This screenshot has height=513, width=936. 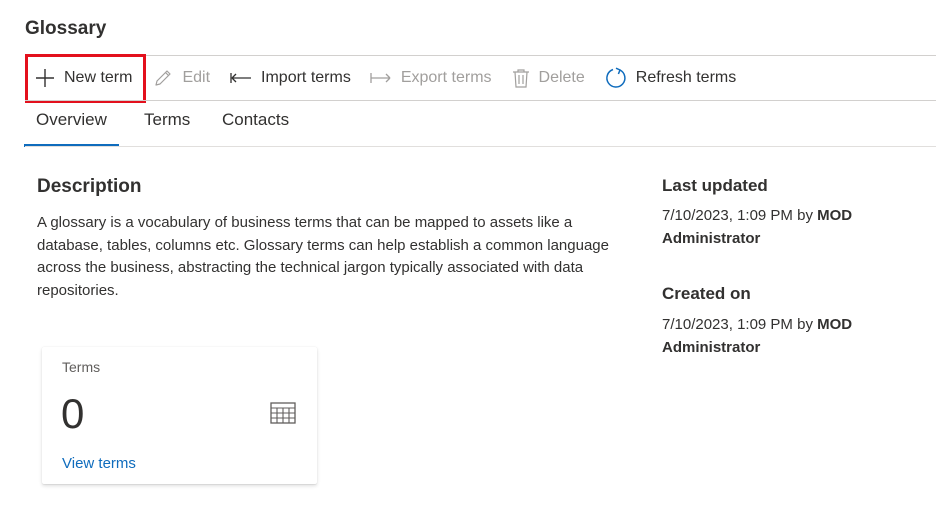 What do you see at coordinates (283, 415) in the screenshot?
I see `table-grid-icon` at bounding box center [283, 415].